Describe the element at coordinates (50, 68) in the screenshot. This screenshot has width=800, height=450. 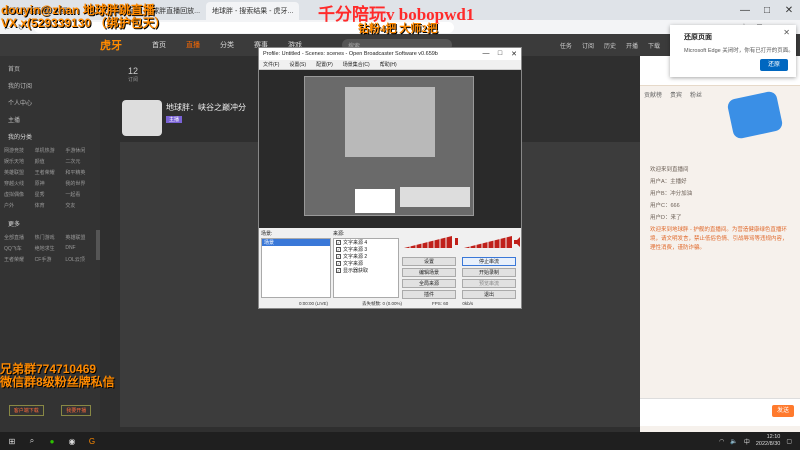
I see `sidebar-item-home: 首页` at that location.